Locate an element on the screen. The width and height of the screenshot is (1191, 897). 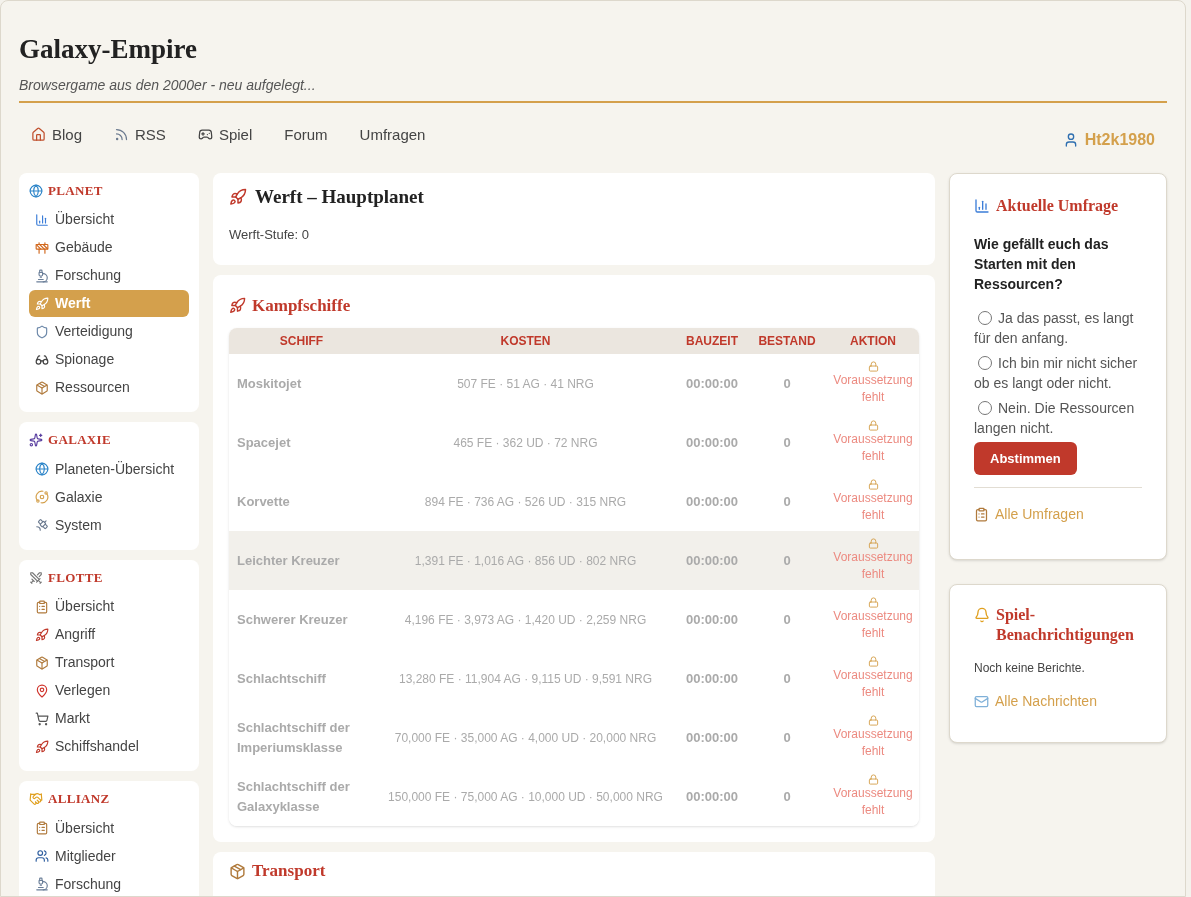
section-title: Transport is located at coordinates (289, 871).